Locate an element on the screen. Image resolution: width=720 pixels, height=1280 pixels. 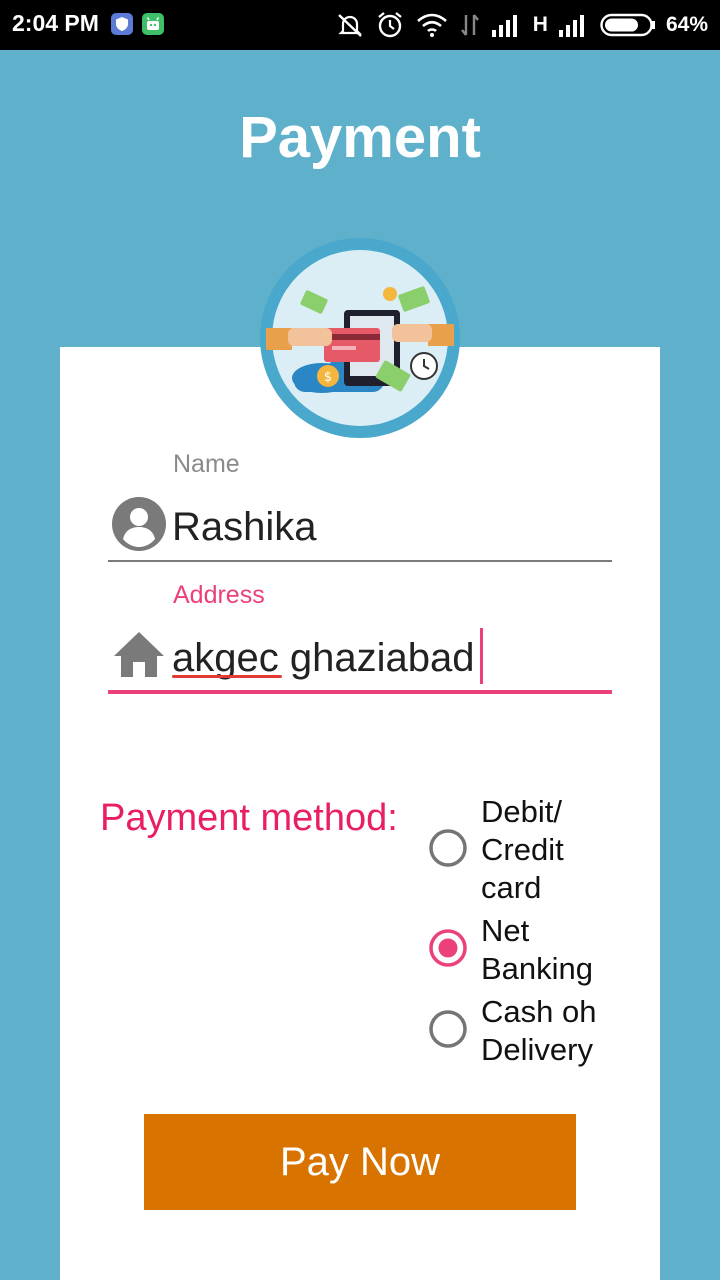
spellcheck-underline is located at coordinates (227, 676).